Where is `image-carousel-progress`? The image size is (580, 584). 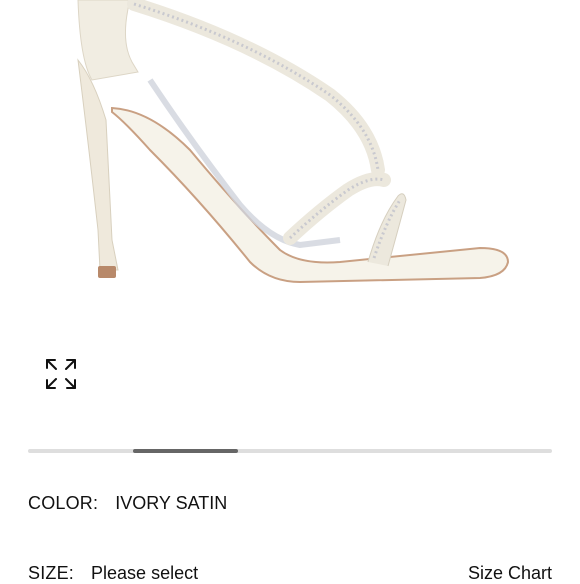 image-carousel-progress is located at coordinates (290, 451).